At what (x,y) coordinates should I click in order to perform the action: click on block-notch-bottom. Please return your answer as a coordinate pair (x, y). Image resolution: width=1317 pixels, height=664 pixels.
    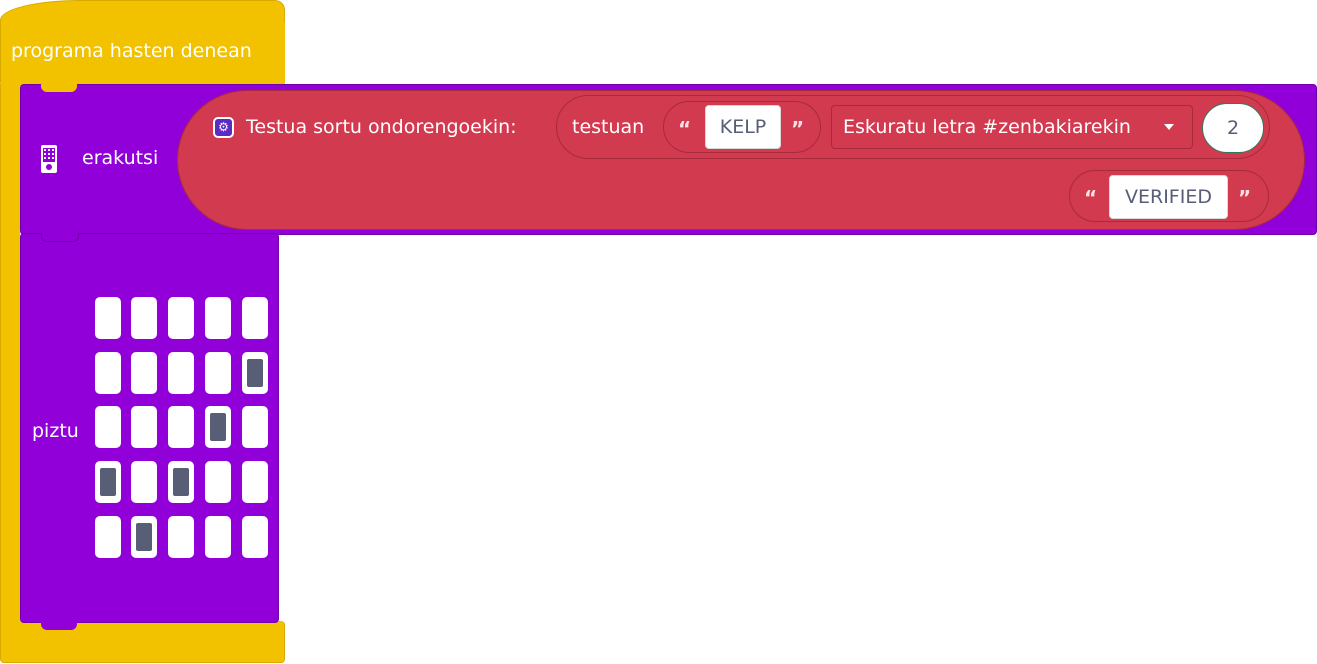
    Looking at the image, I should click on (59, 626).